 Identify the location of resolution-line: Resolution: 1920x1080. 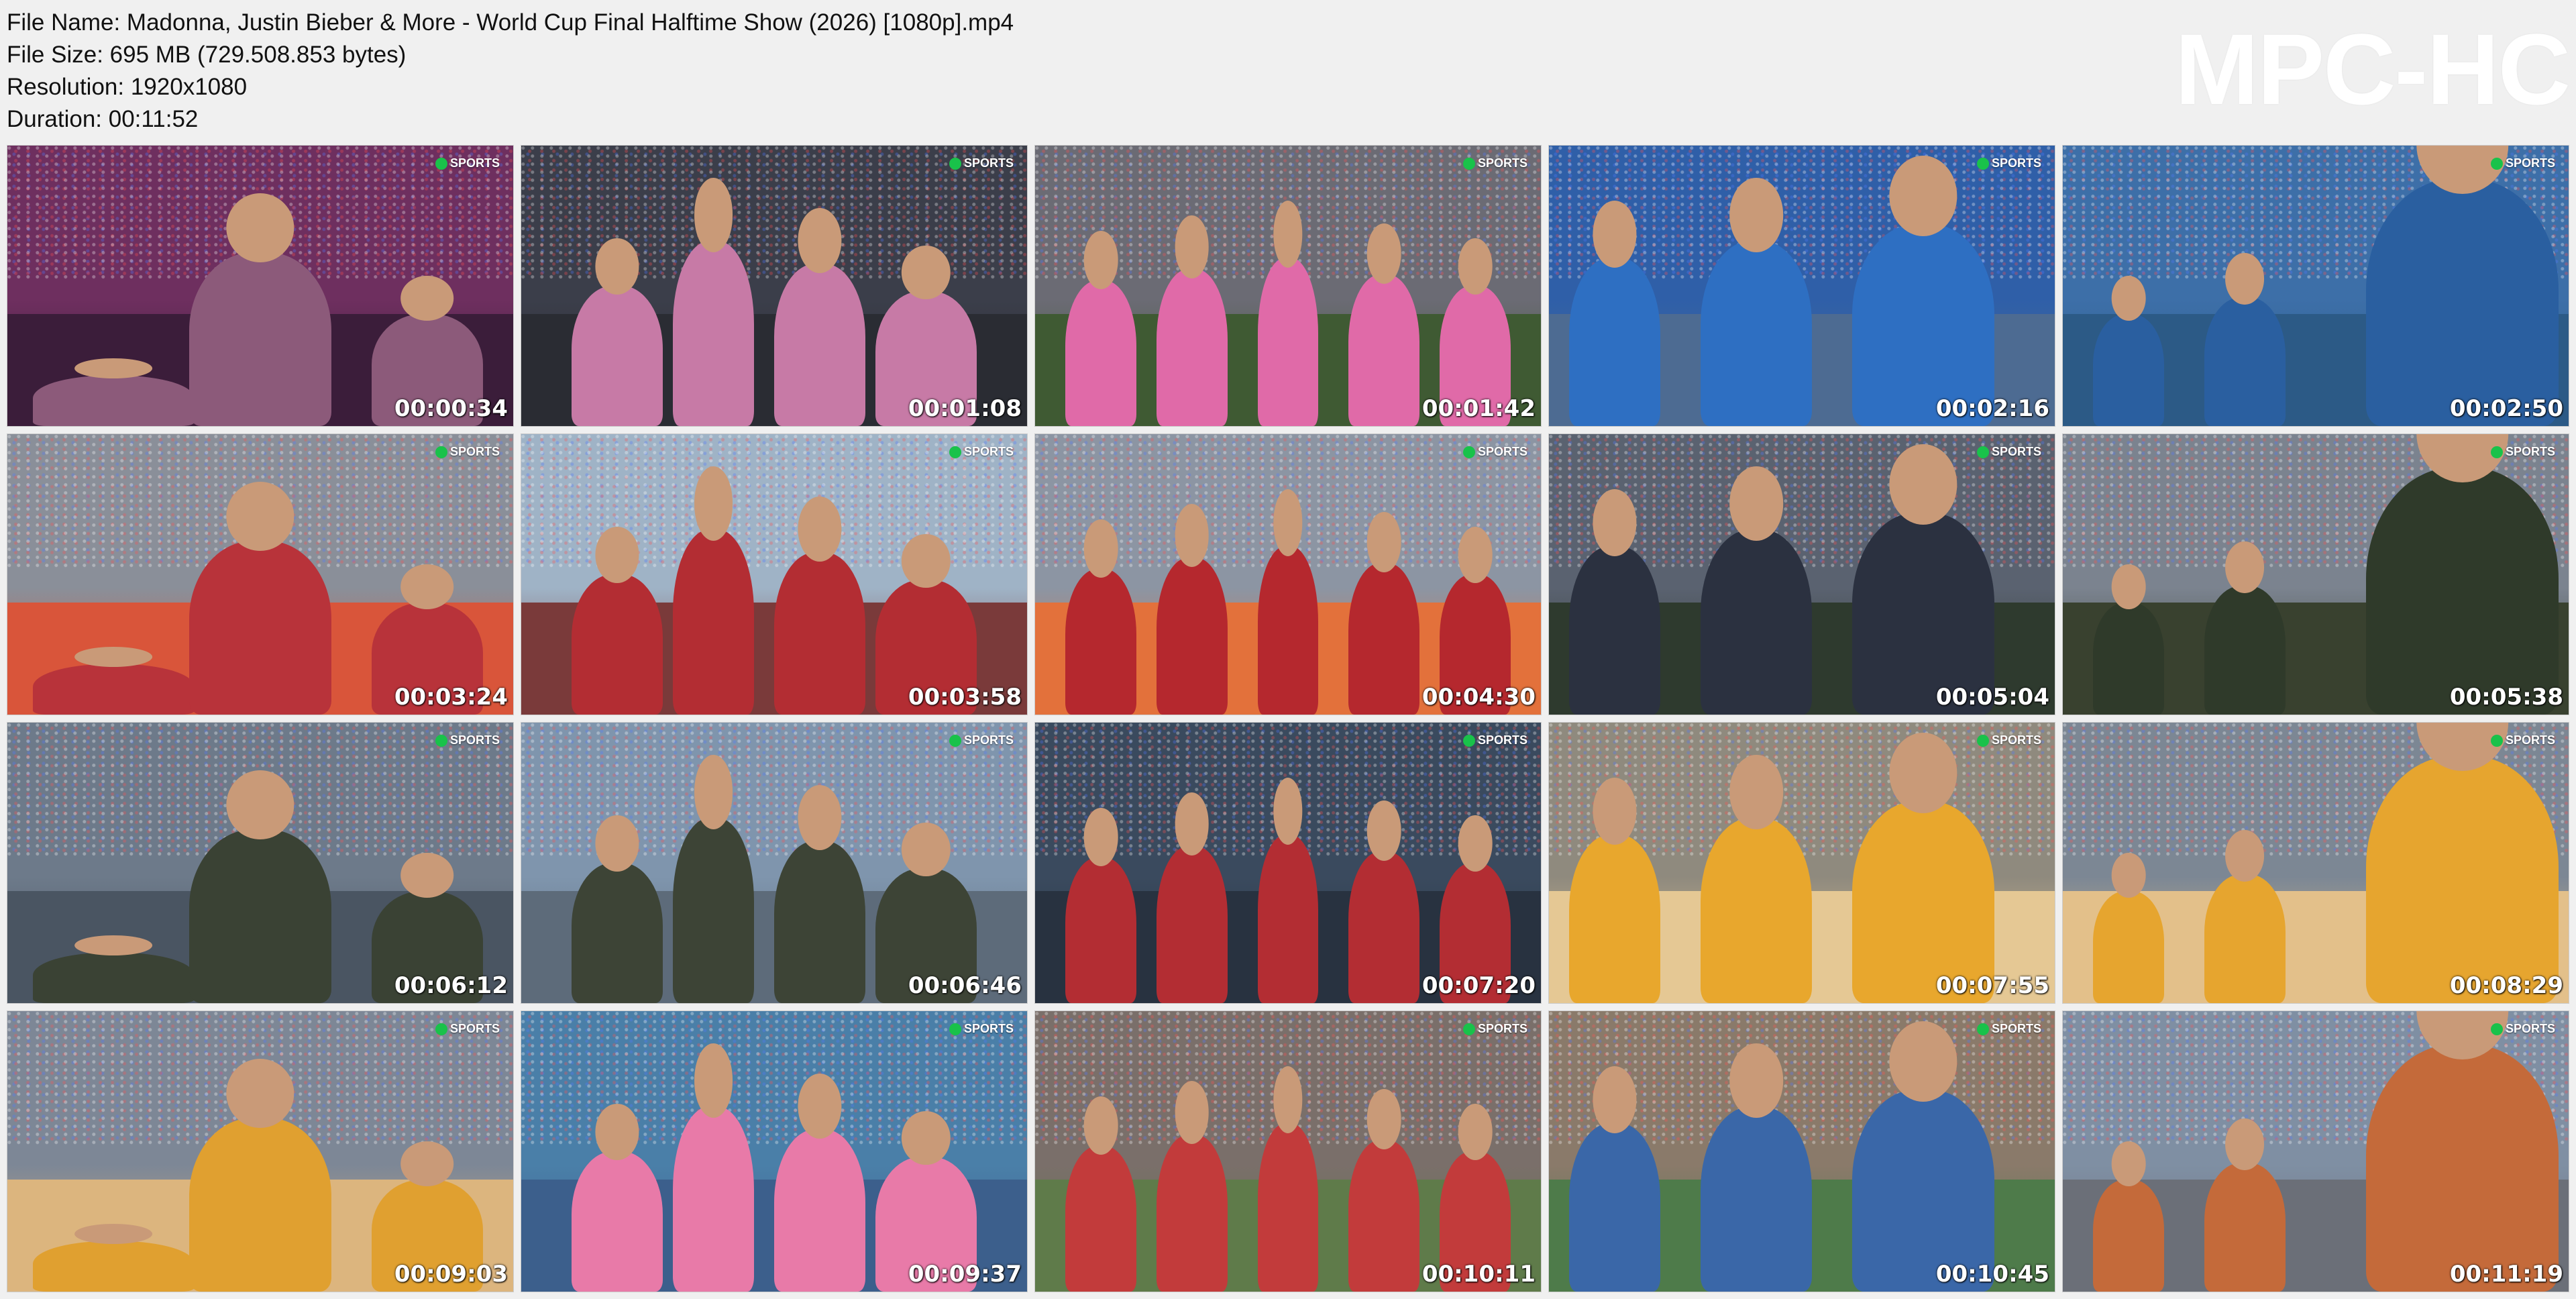
(127, 87).